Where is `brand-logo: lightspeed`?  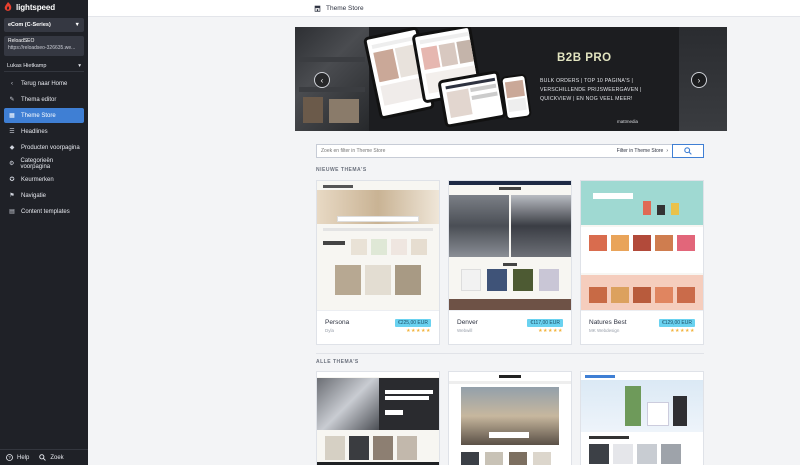
brand-logo: lightspeed is located at coordinates (44, 7).